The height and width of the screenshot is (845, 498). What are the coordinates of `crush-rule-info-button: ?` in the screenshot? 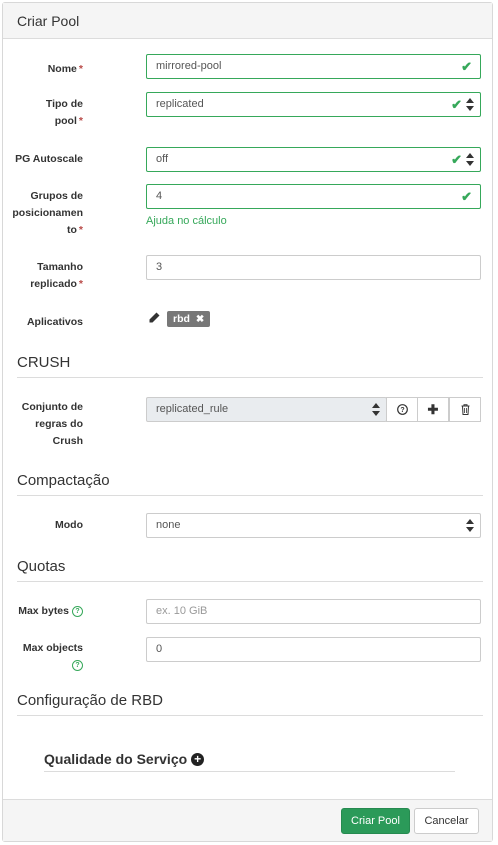 It's located at (402, 409).